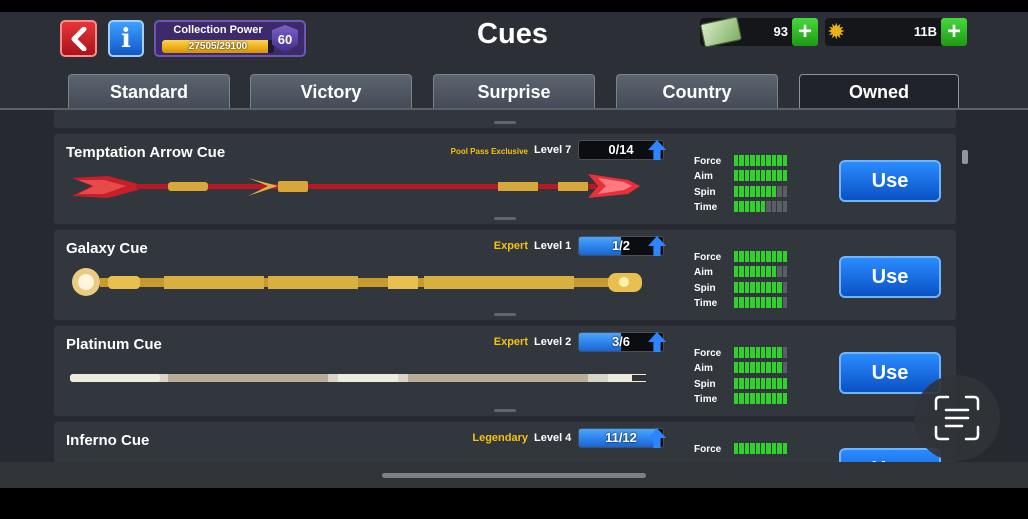  I want to click on info-button: i, so click(126, 38).